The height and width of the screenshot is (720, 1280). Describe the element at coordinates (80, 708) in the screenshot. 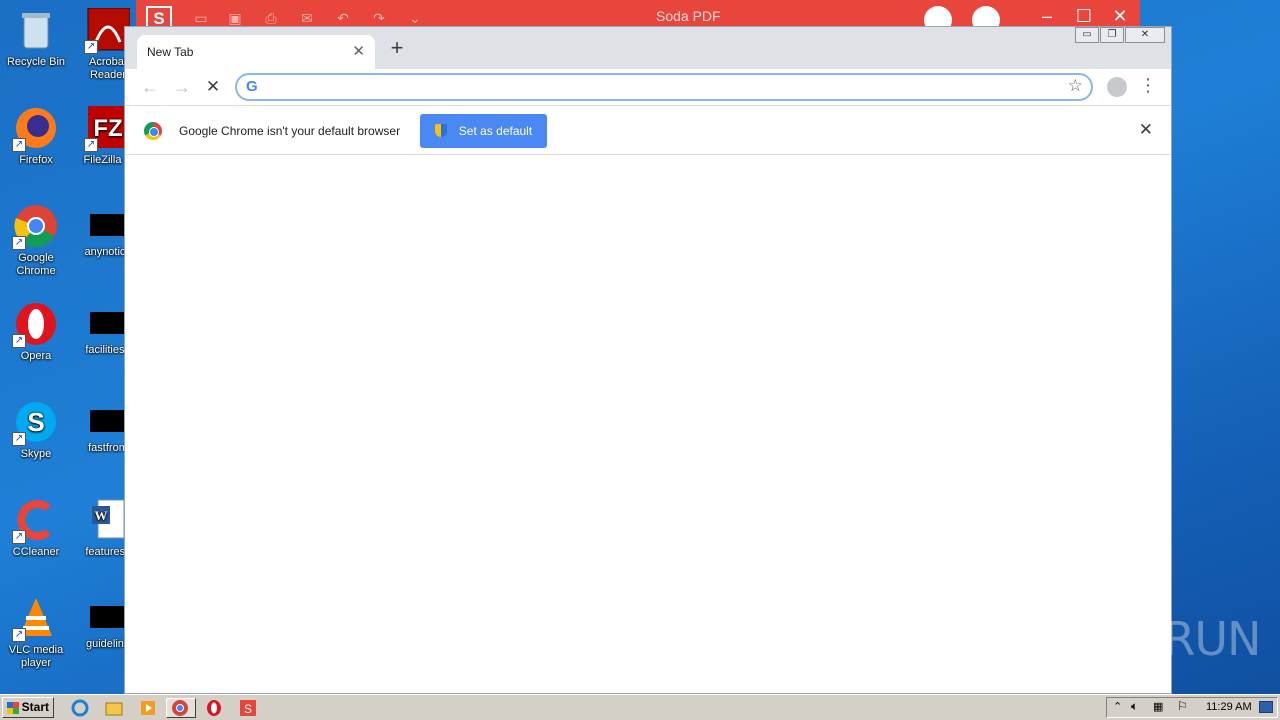

I see `internet-explorer-icon` at that location.